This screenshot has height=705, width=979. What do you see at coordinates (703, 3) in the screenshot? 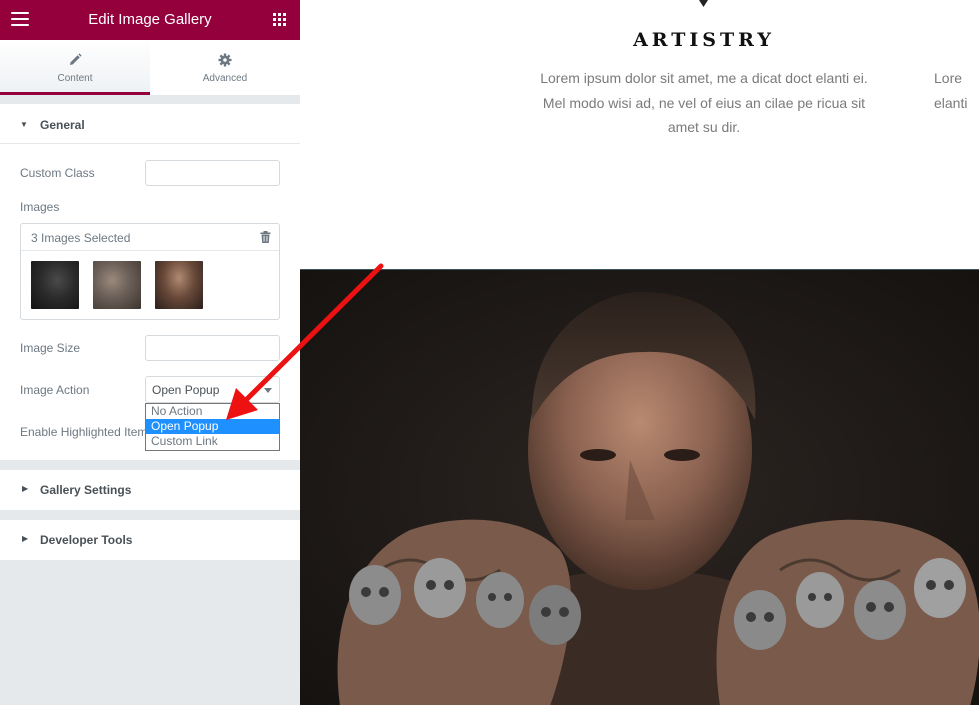
I see `divider-ornament-icon` at bounding box center [703, 3].